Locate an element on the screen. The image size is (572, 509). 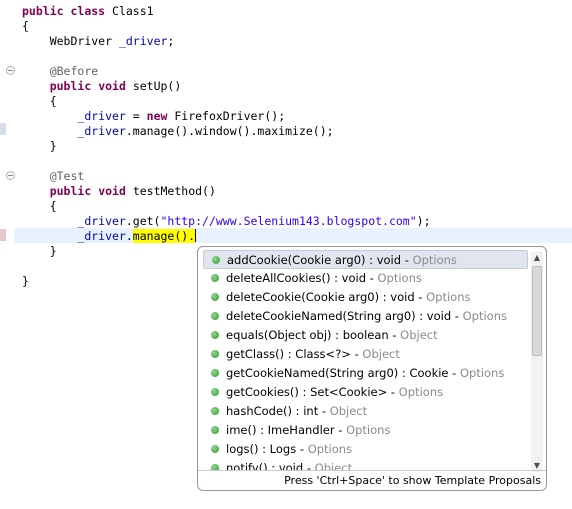
code-line: WebDriver _driver; is located at coordinates (98, 41).